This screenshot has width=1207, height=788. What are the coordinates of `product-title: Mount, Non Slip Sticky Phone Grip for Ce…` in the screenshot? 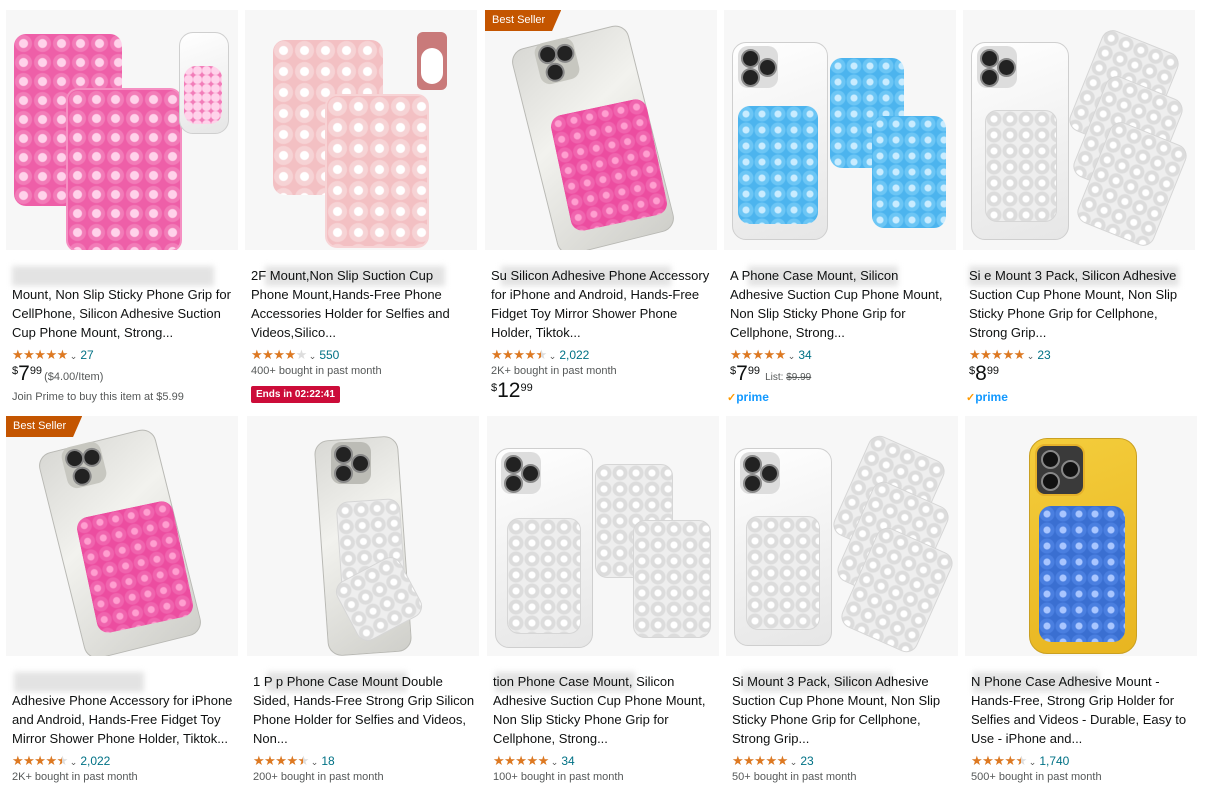 It's located at (123, 304).